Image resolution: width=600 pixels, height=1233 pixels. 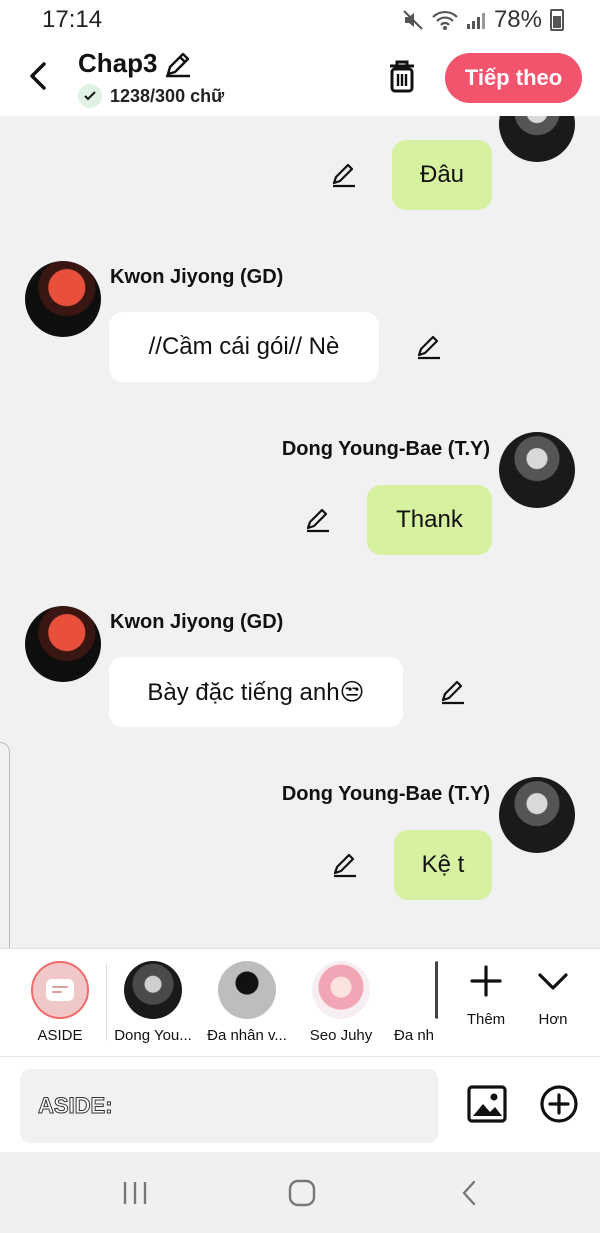 I want to click on message-bubble: Bày đặc tiếng anh😒, so click(x=256, y=692).